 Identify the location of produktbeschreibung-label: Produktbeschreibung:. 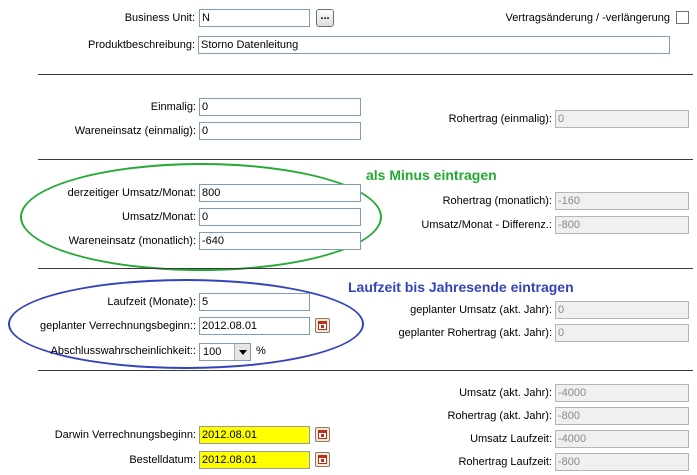
(141, 45).